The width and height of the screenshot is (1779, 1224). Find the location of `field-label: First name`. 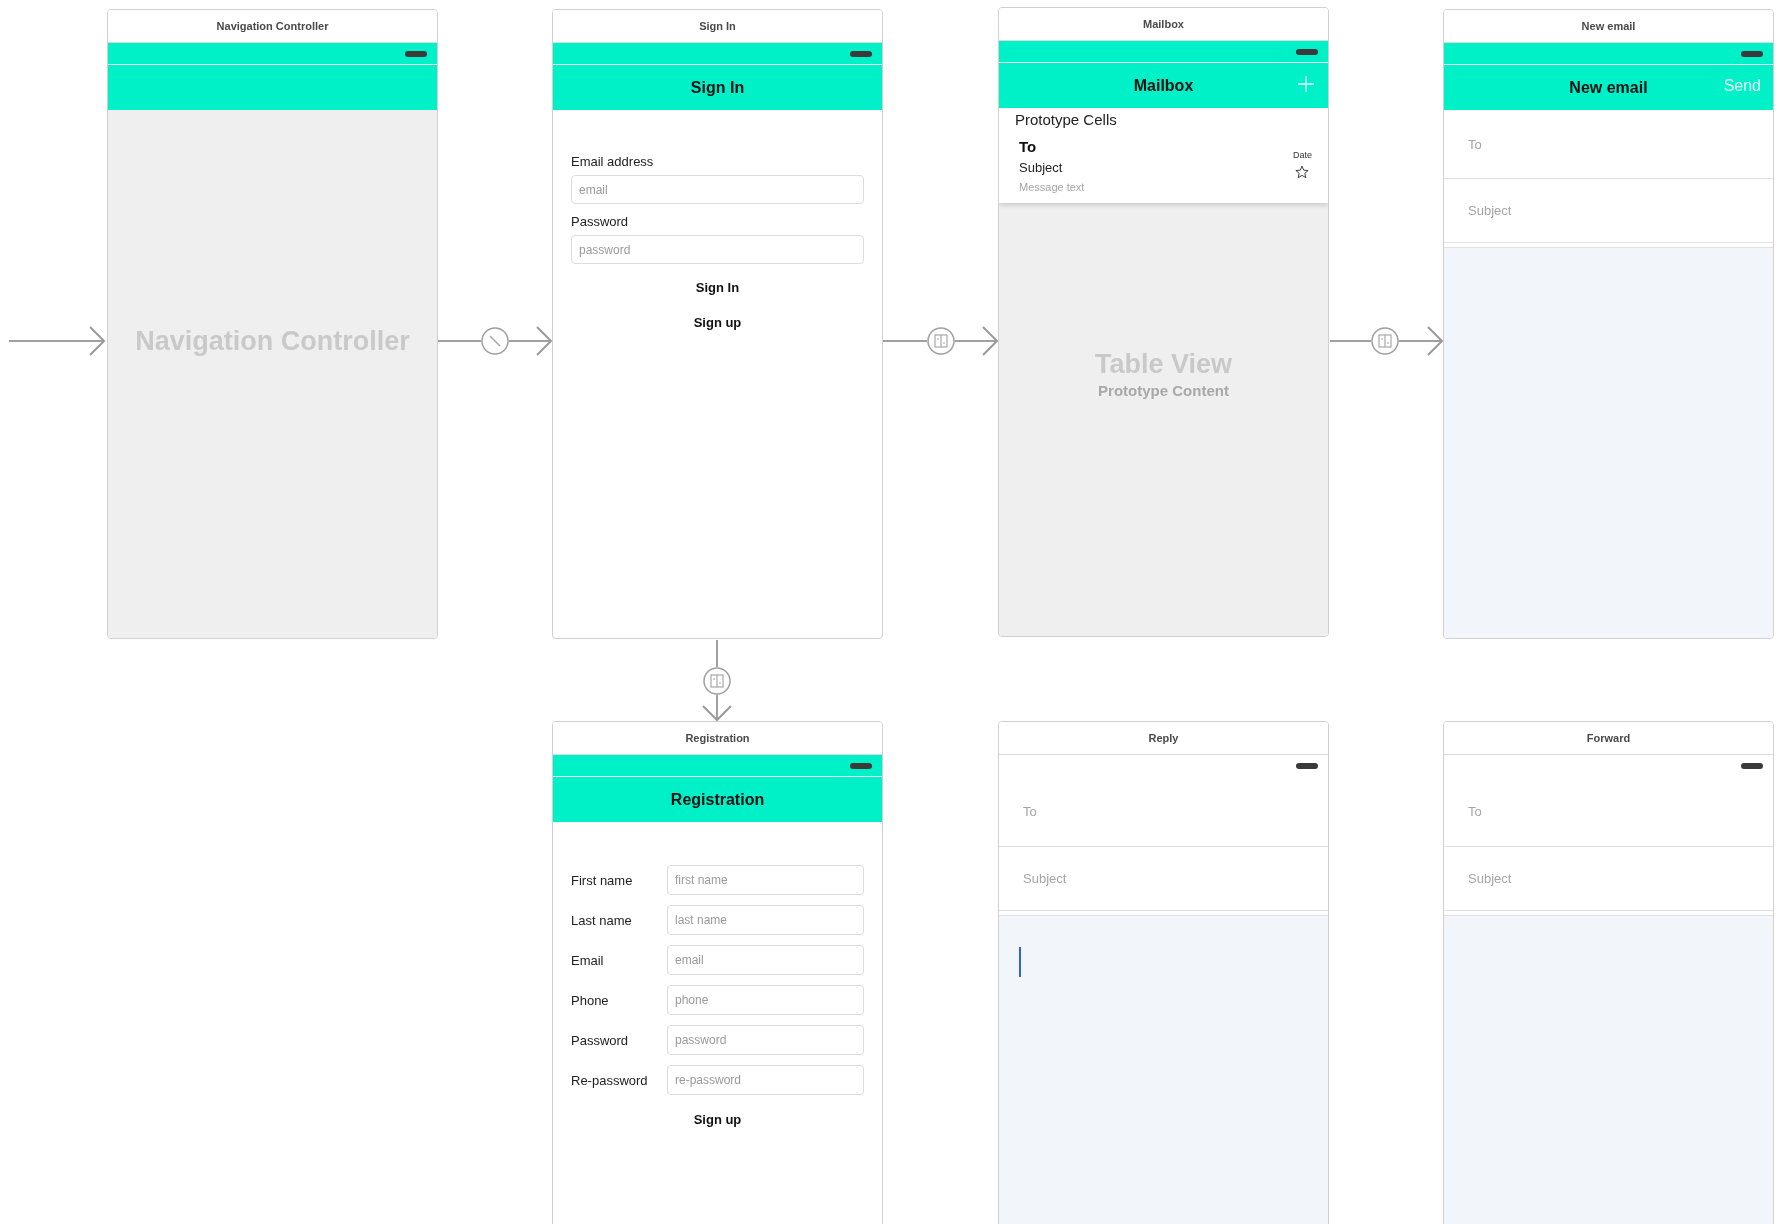

field-label: First name is located at coordinates (602, 880).